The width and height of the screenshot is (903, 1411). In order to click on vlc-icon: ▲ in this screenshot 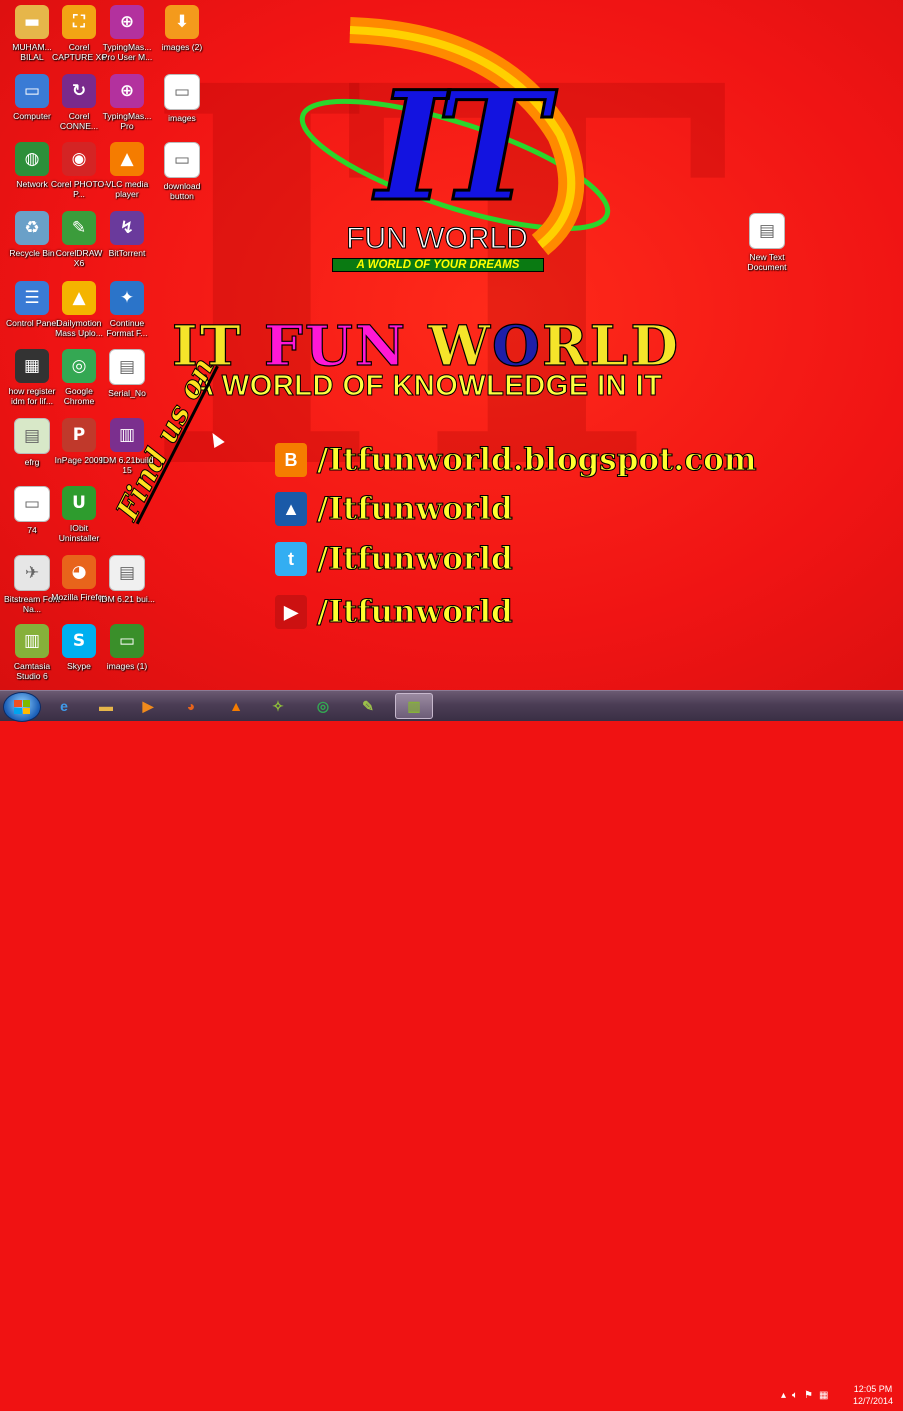, I will do `click(236, 706)`.